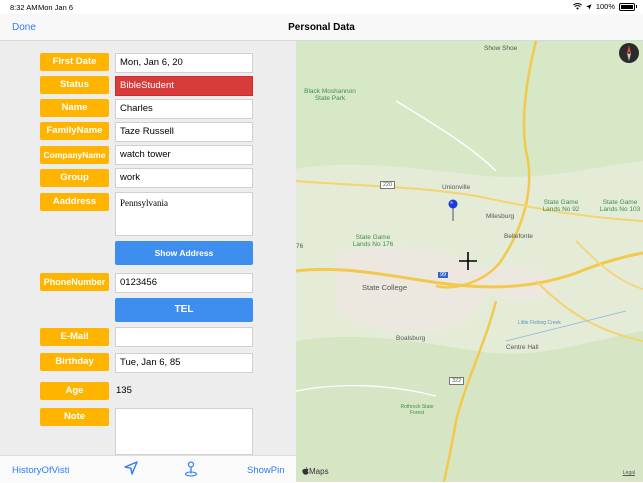 The width and height of the screenshot is (643, 483). What do you see at coordinates (620, 206) in the screenshot?
I see `map-label-sgl103: State Game Lands No 103` at bounding box center [620, 206].